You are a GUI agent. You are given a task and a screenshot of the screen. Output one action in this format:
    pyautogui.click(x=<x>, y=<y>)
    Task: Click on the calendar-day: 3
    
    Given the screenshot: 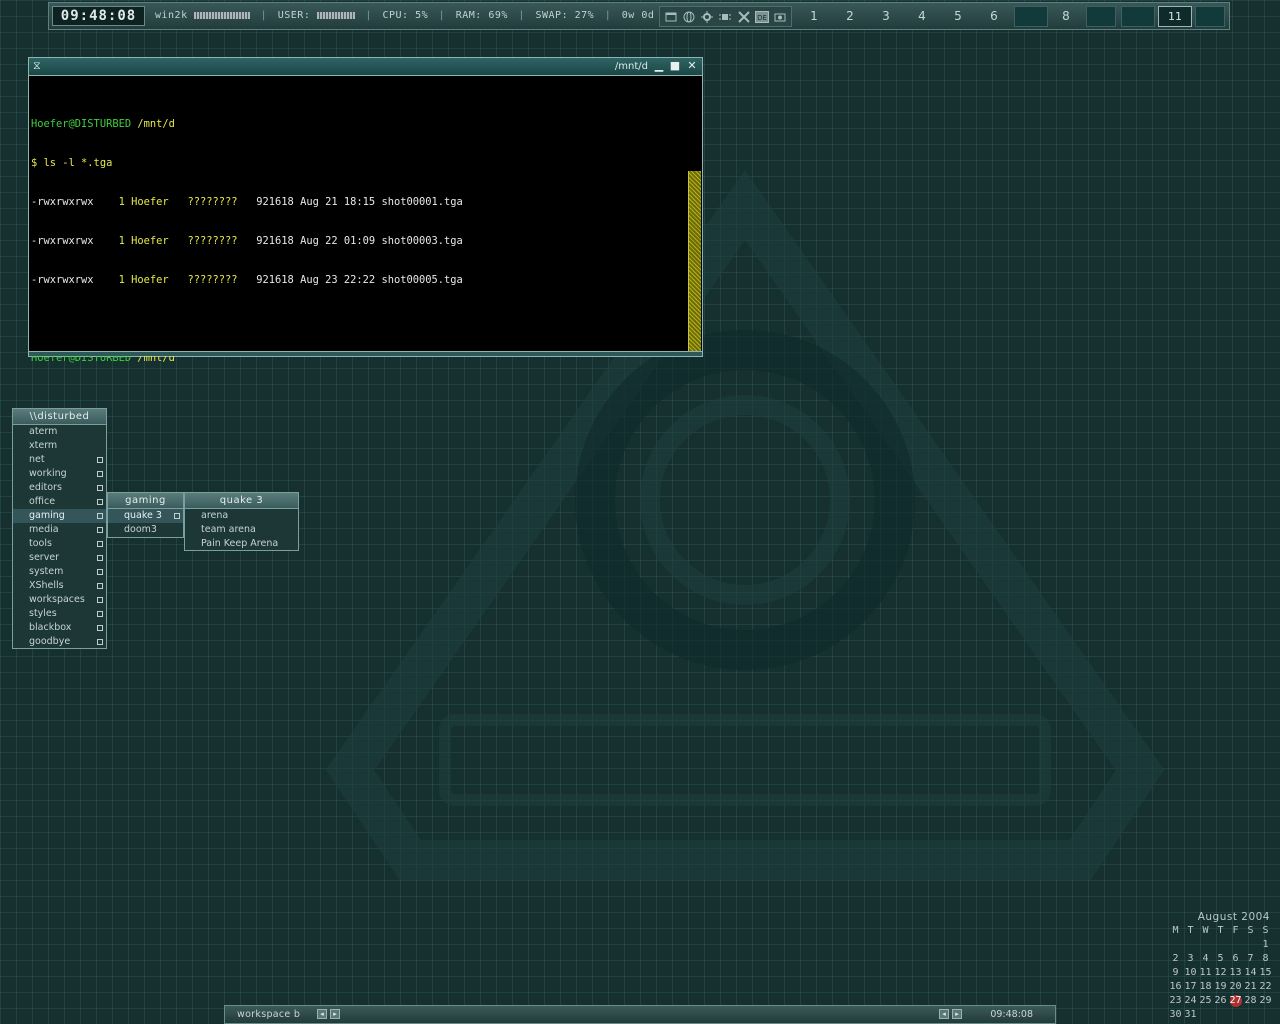 What is the action you would take?
    pyautogui.click(x=1190, y=959)
    